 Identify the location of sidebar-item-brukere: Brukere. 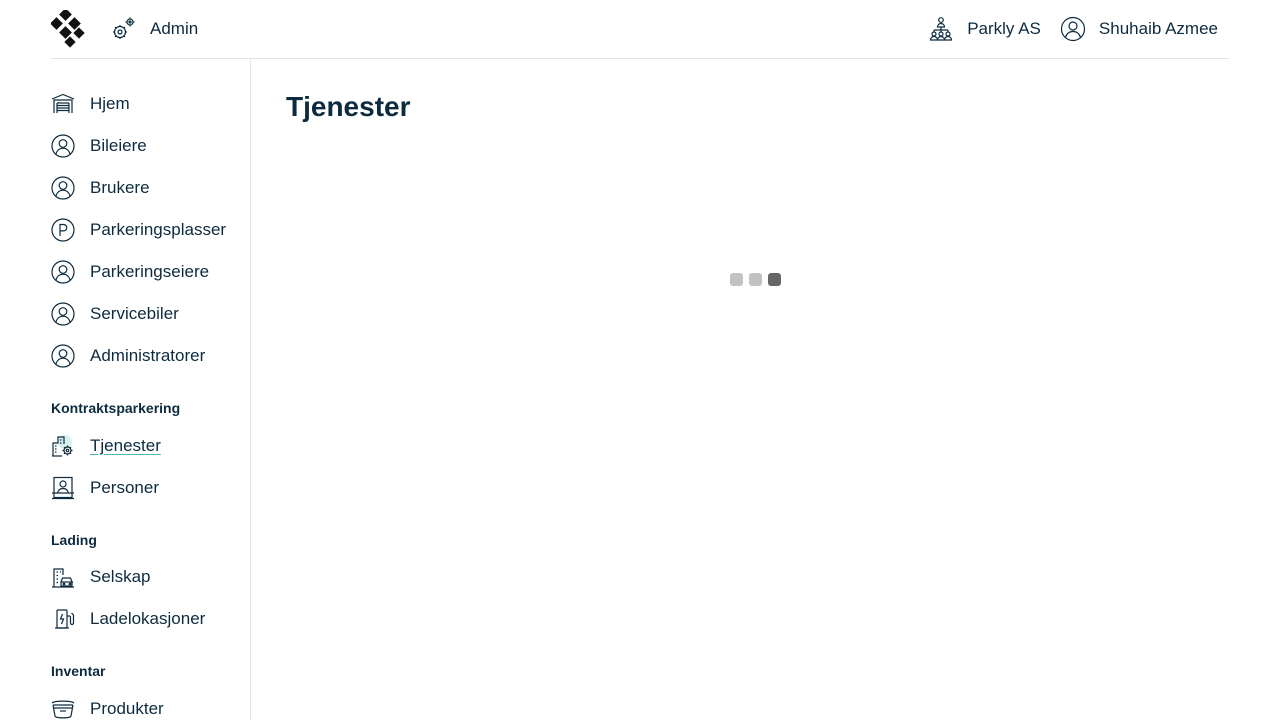
(100, 188).